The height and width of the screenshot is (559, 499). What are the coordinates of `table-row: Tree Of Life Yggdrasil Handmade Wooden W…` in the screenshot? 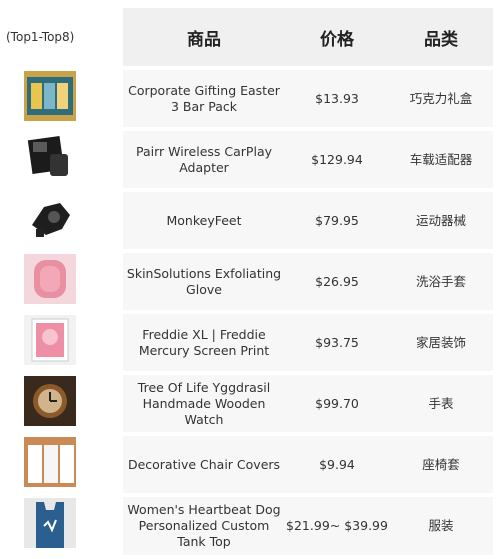 It's located at (308, 403).